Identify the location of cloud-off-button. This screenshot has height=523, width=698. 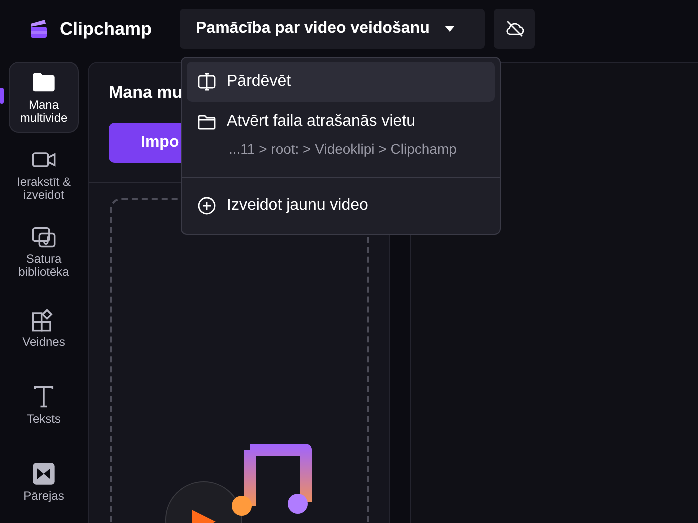
(514, 29).